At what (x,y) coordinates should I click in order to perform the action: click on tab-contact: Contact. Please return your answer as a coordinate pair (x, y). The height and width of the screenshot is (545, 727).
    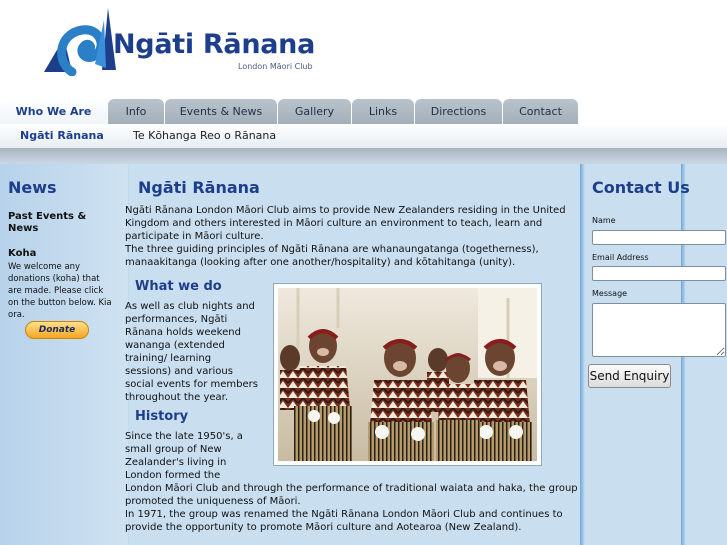
    Looking at the image, I should click on (540, 111).